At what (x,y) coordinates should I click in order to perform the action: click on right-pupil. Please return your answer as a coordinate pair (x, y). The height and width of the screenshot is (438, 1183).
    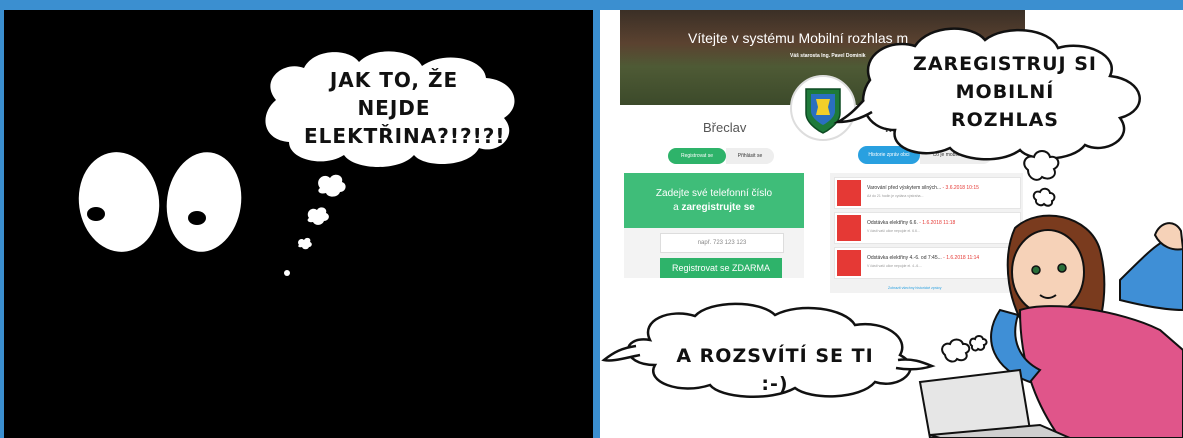
    Looking at the image, I should click on (197, 218).